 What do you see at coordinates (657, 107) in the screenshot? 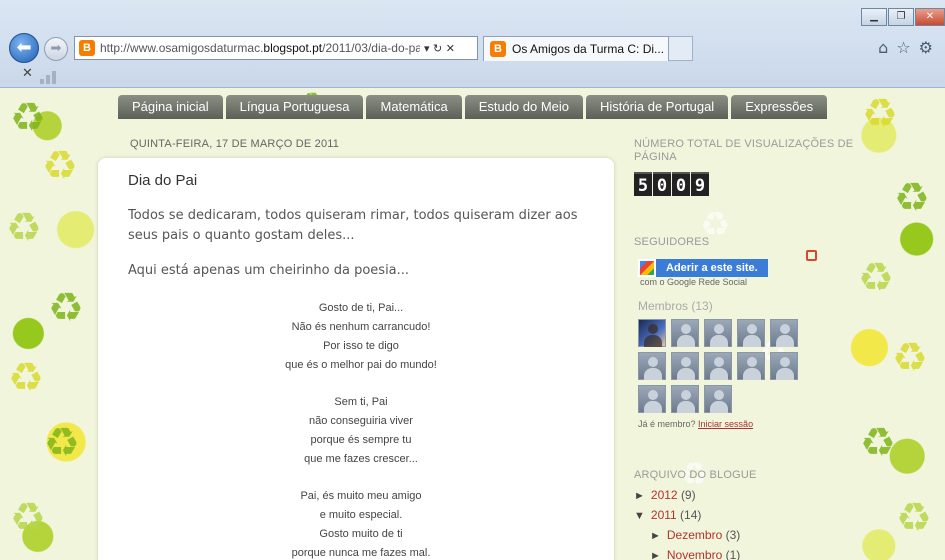
I see `tab-historia-de-portugal: História de Portugal` at bounding box center [657, 107].